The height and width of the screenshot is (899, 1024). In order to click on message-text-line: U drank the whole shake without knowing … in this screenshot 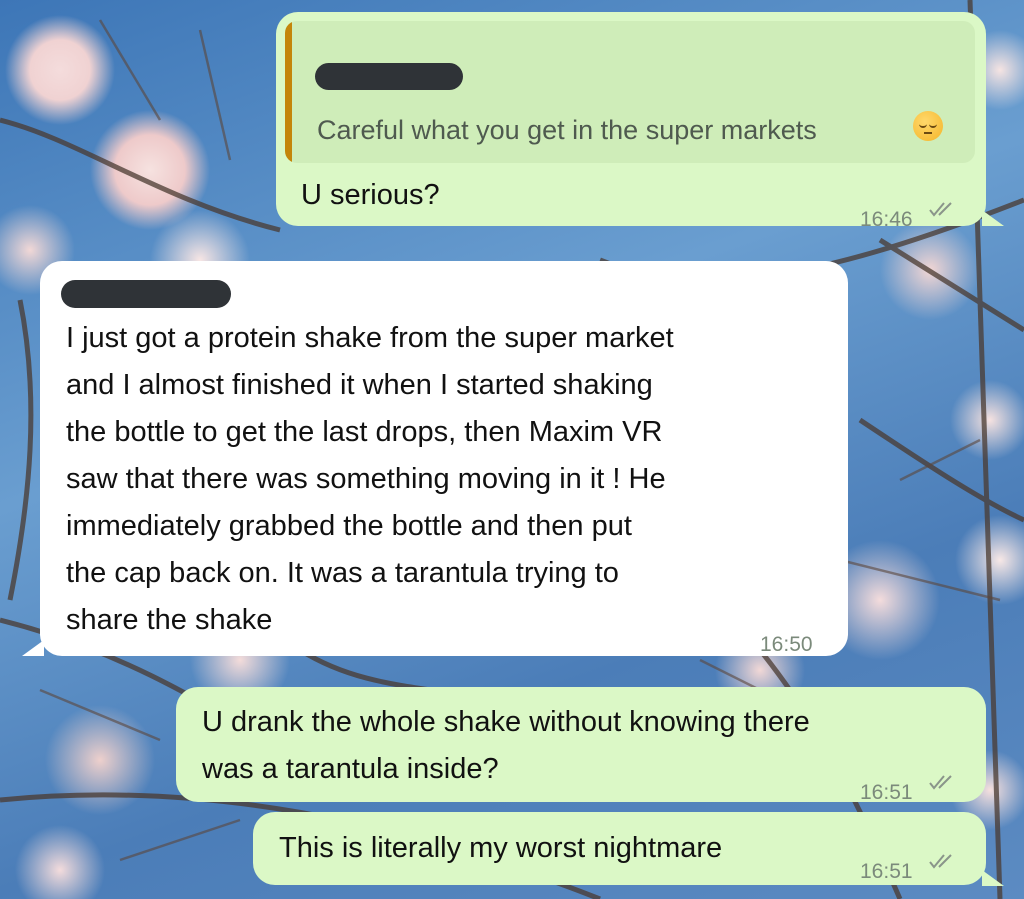, I will do `click(506, 722)`.